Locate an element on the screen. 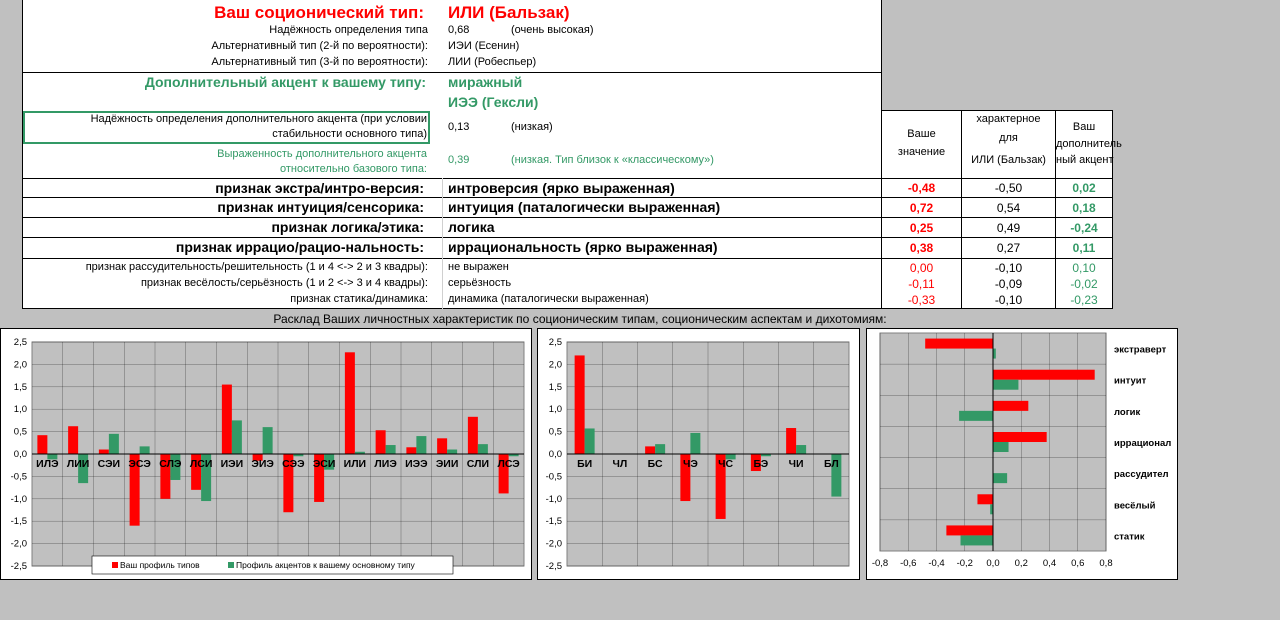  expression-value: 0,39 is located at coordinates (459, 160).